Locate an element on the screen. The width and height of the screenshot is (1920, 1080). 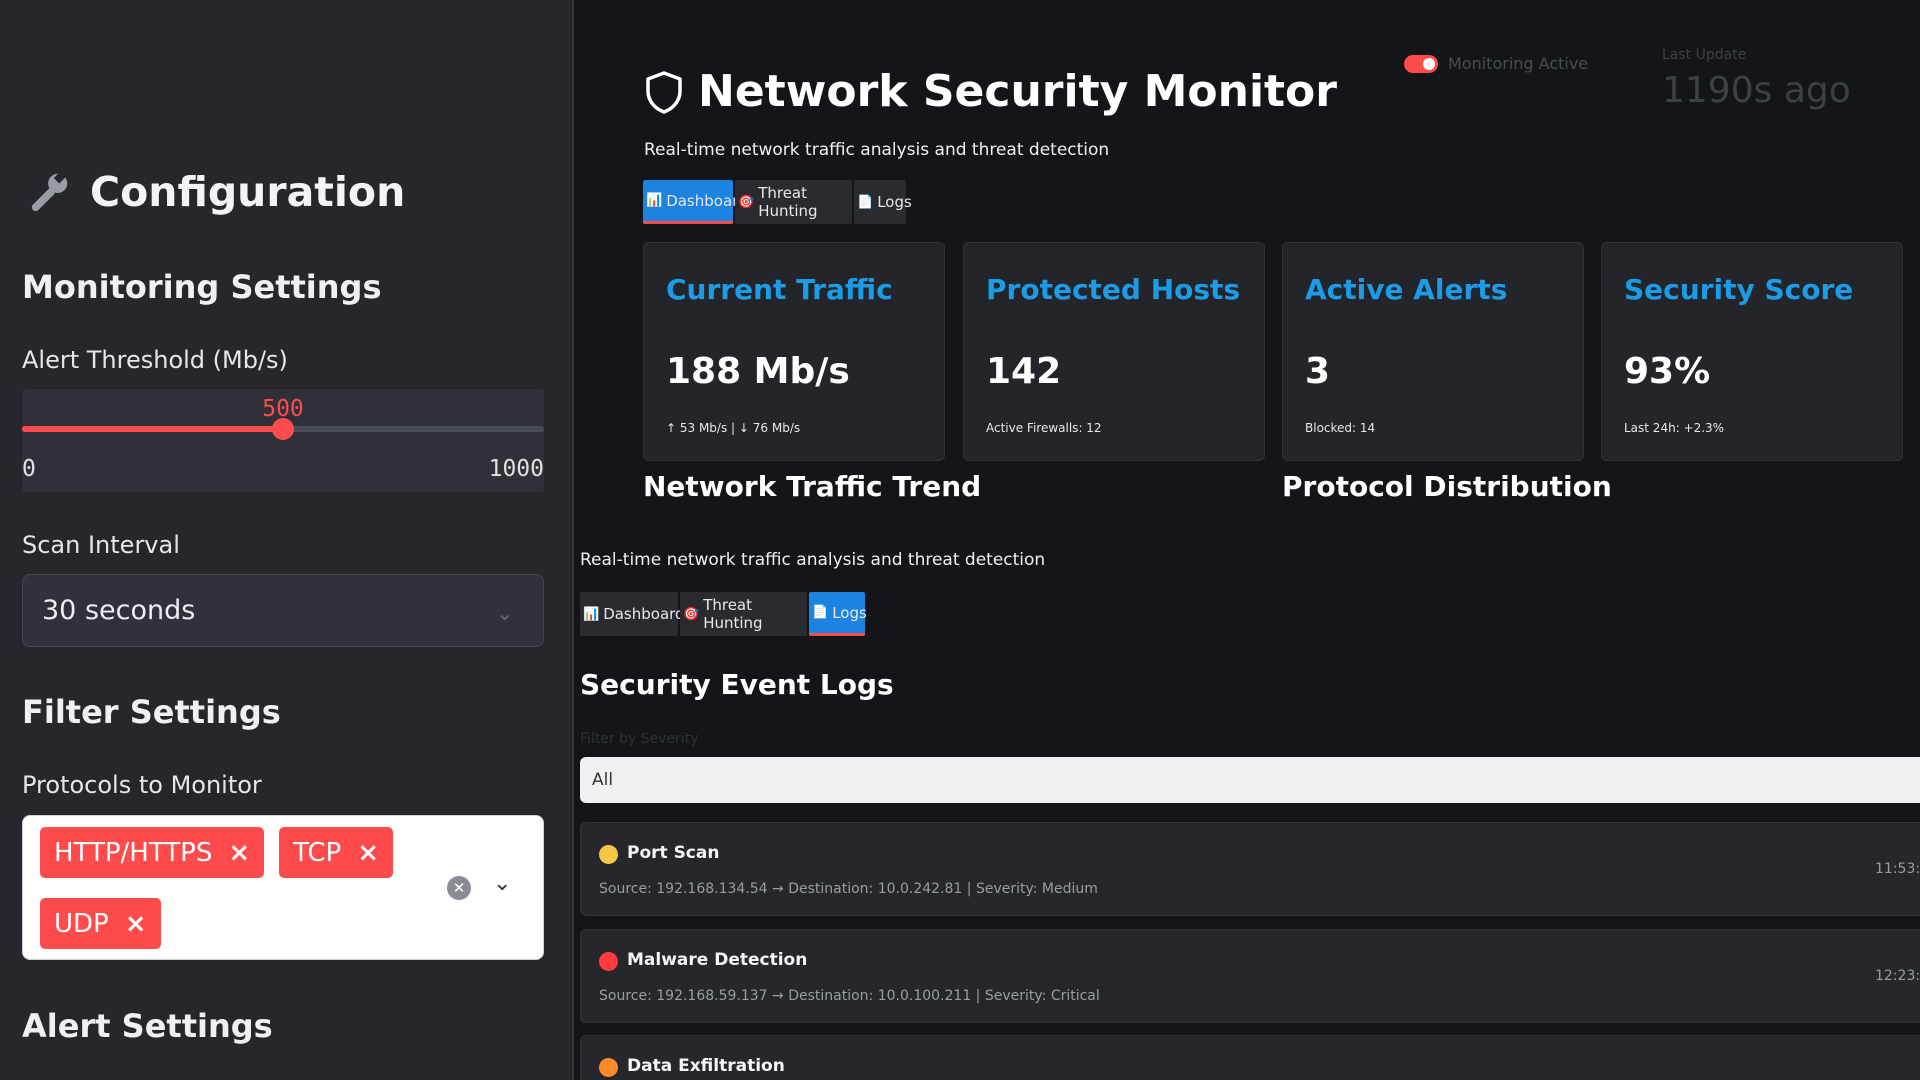
protocol-tag: UDP × is located at coordinates (100, 923).